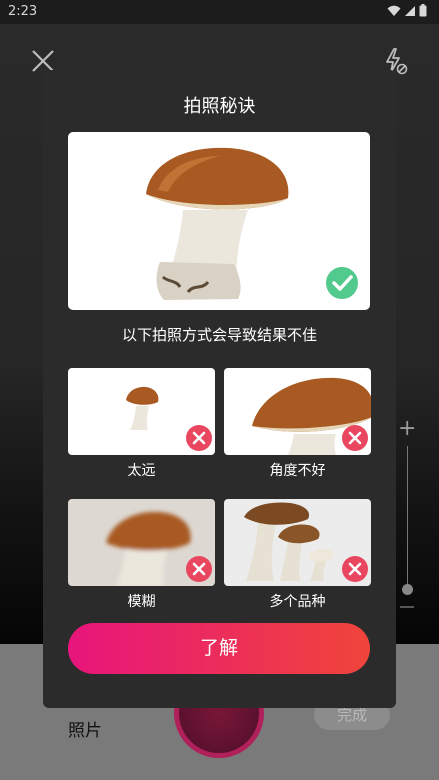  What do you see at coordinates (407, 607) in the screenshot?
I see `zoom-out-icon` at bounding box center [407, 607].